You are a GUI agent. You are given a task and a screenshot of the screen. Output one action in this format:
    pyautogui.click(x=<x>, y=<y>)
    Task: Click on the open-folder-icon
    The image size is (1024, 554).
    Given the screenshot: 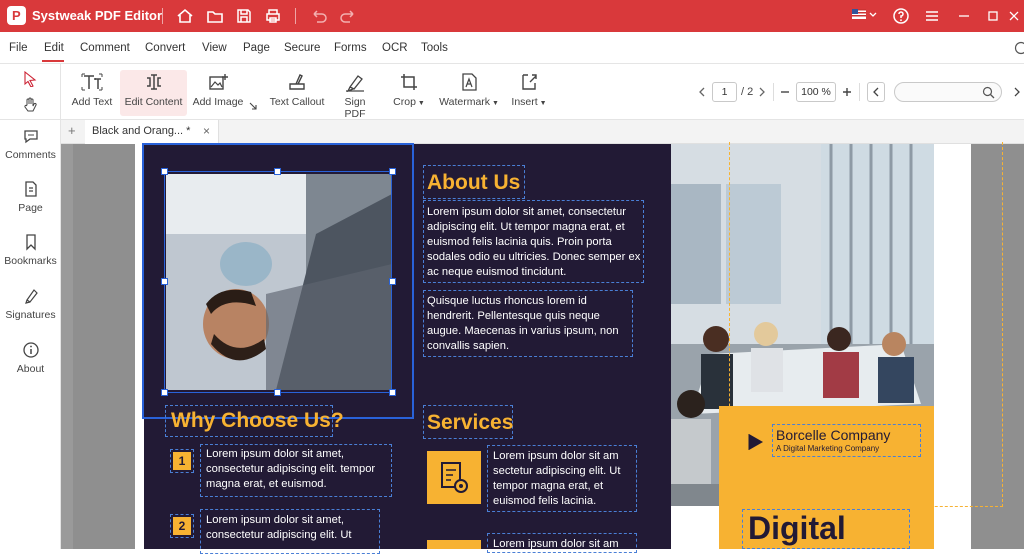 What is the action you would take?
    pyautogui.click(x=215, y=16)
    